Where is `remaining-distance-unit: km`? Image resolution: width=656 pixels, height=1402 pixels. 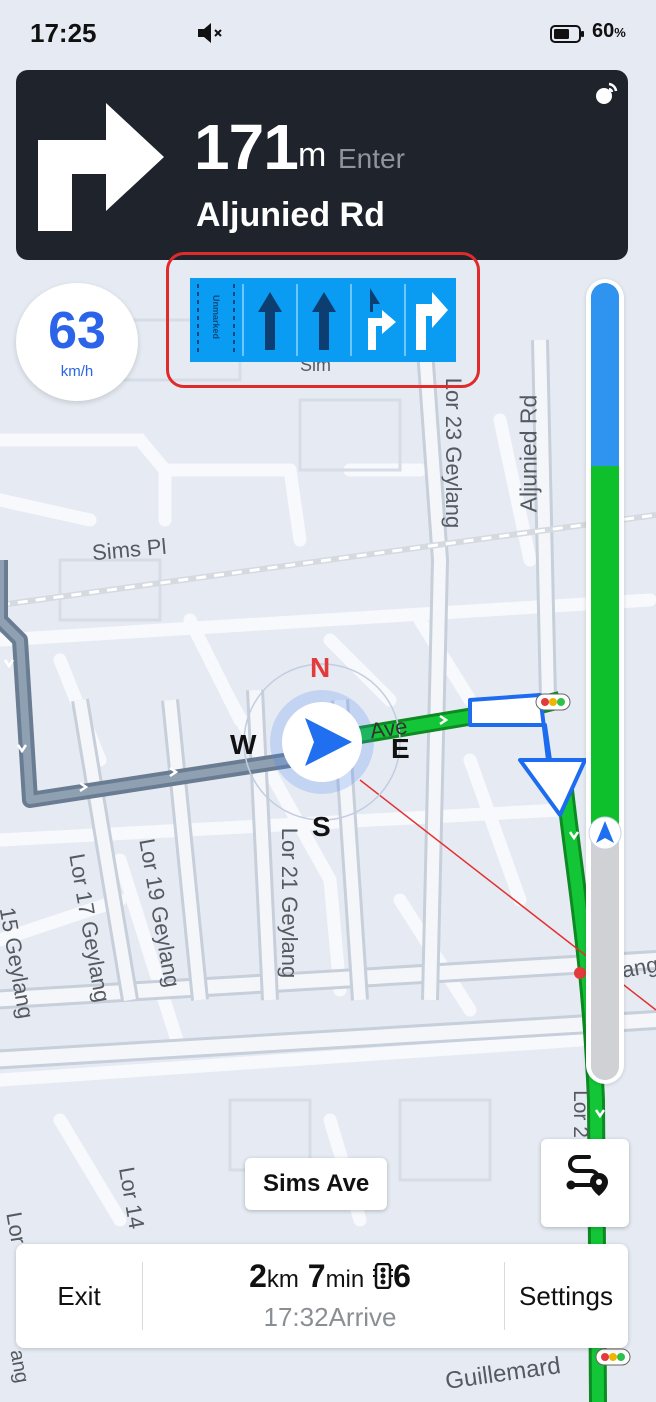 remaining-distance-unit: km is located at coordinates (282, 1279).